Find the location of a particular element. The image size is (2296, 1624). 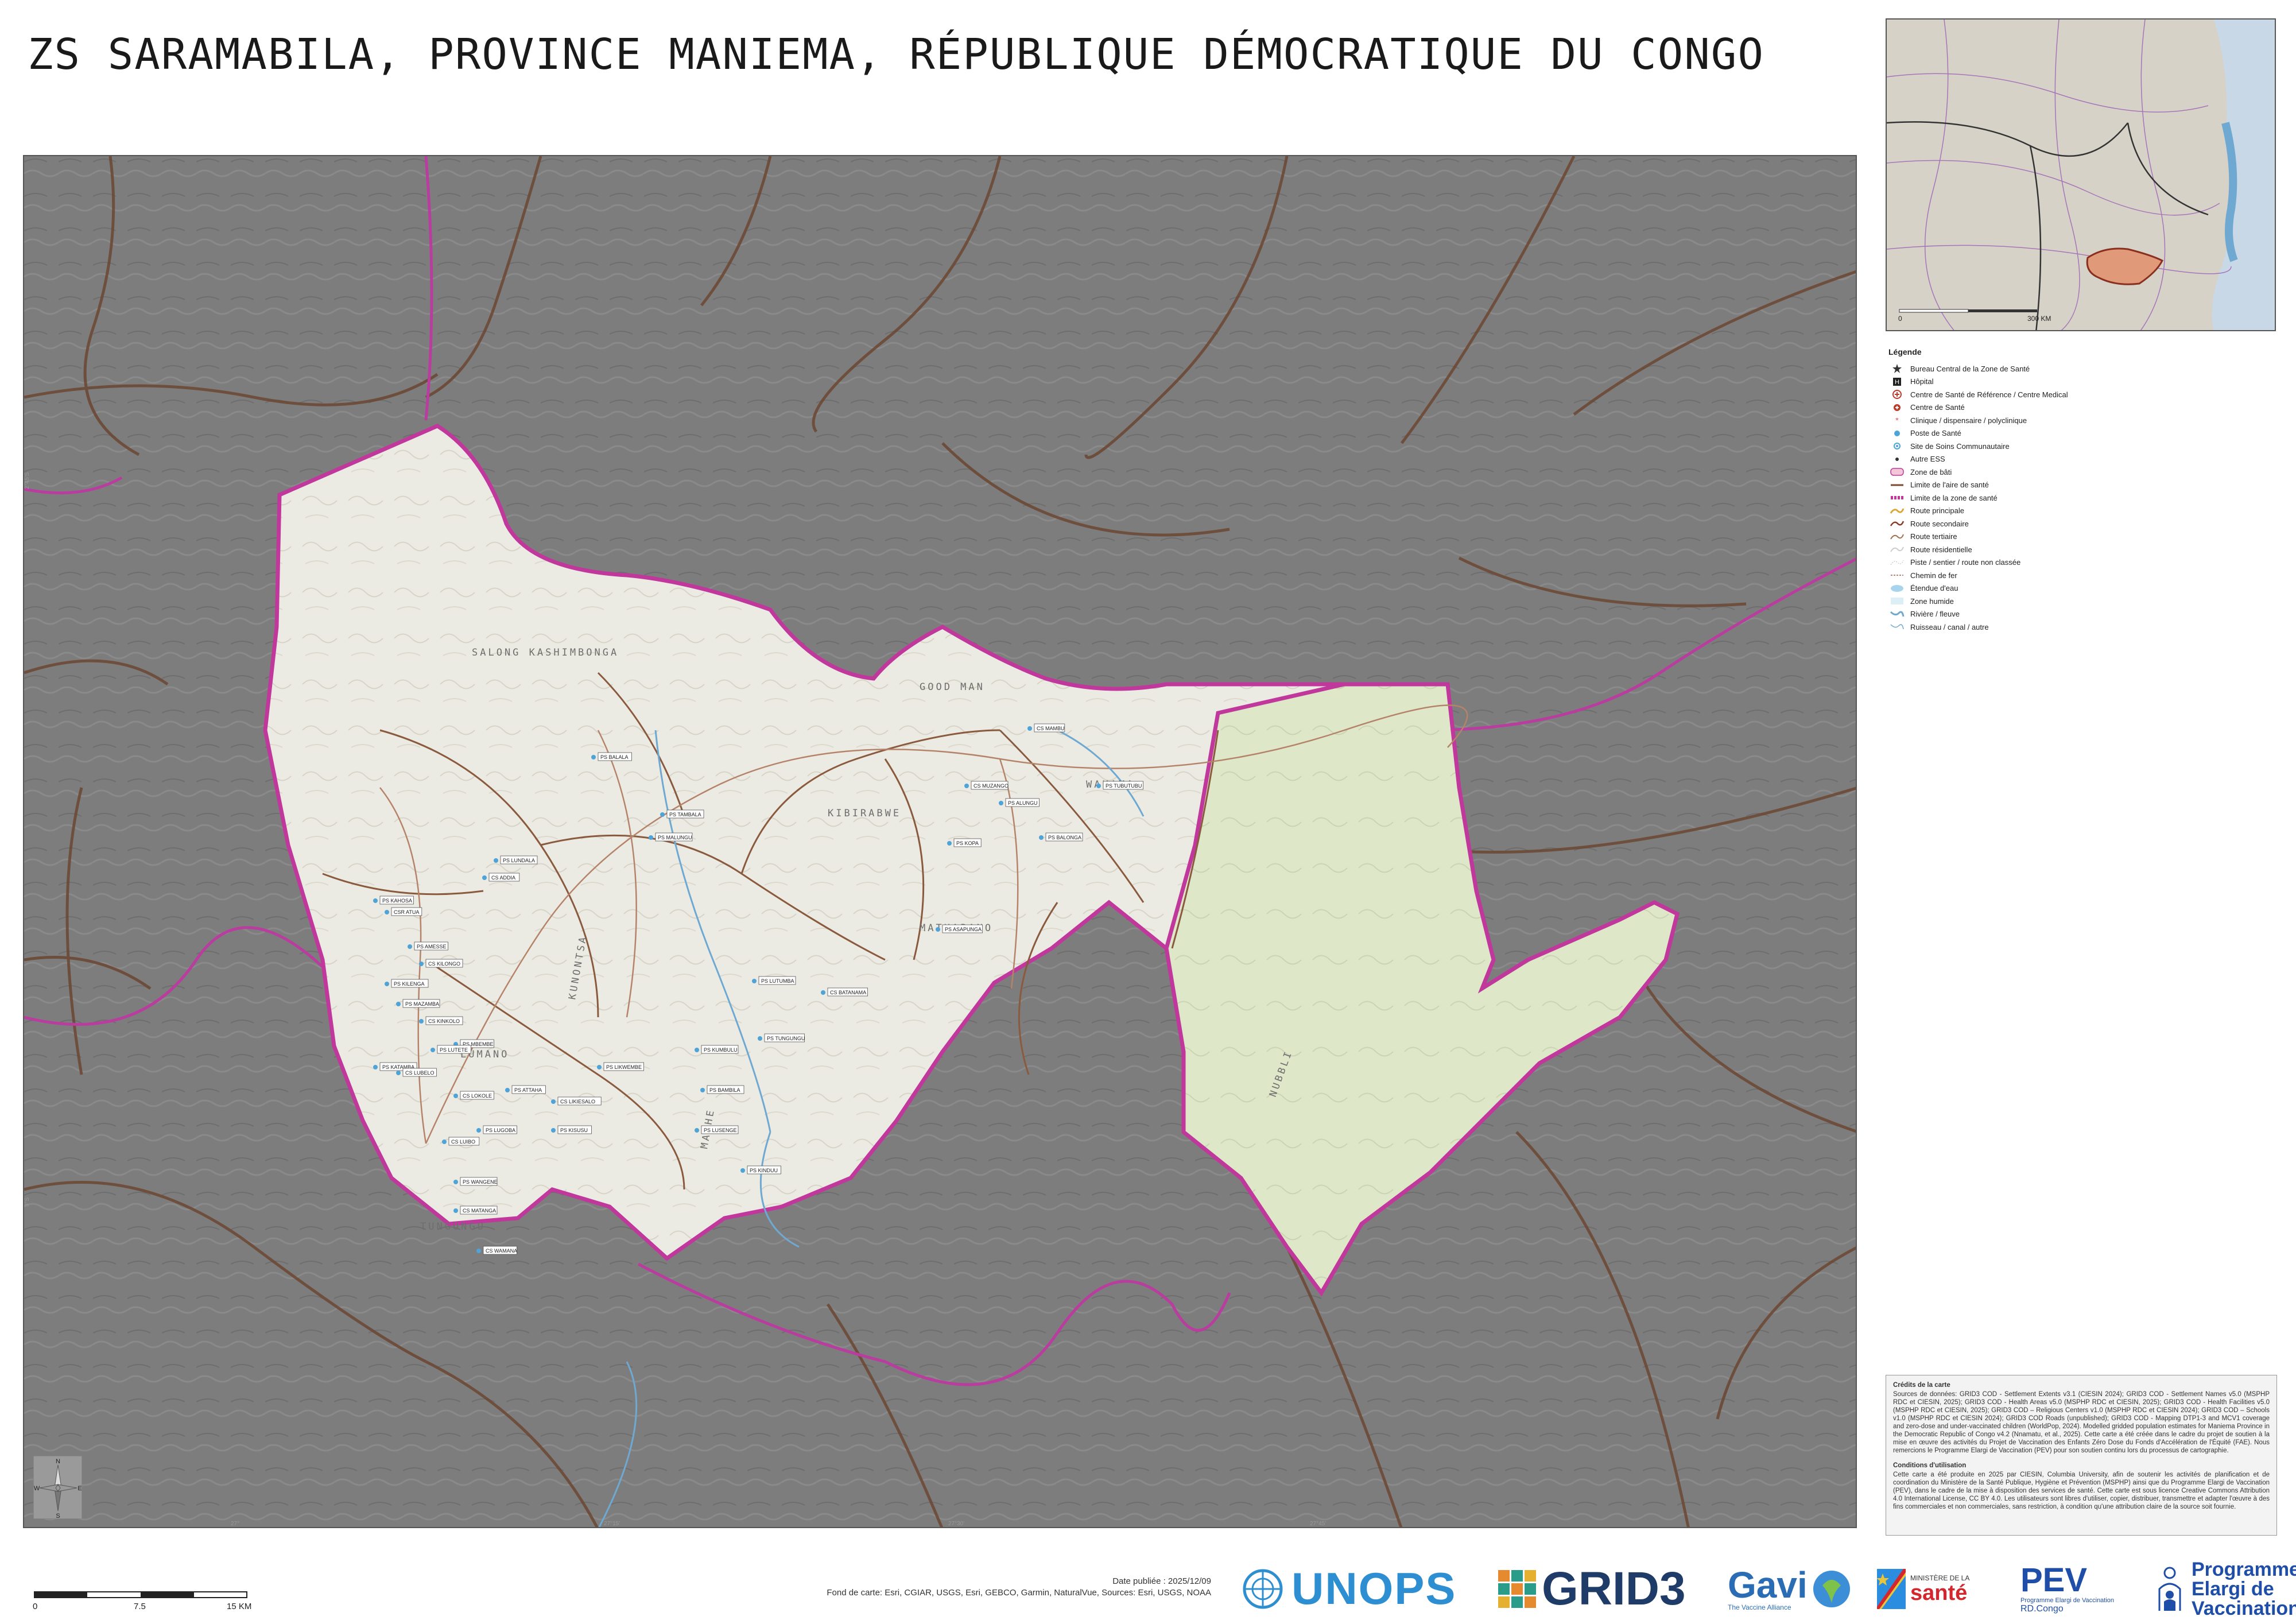

legend-item-aire: Limite de l'aire de santé is located at coordinates (2083, 485).